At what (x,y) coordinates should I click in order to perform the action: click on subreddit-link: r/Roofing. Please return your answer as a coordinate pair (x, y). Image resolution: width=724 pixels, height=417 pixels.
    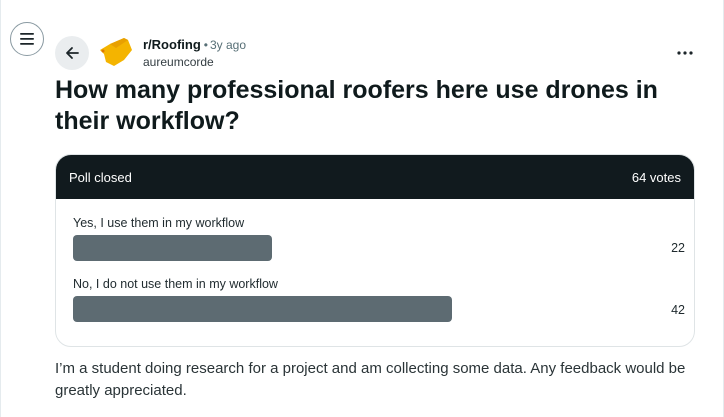
    Looking at the image, I should click on (172, 44).